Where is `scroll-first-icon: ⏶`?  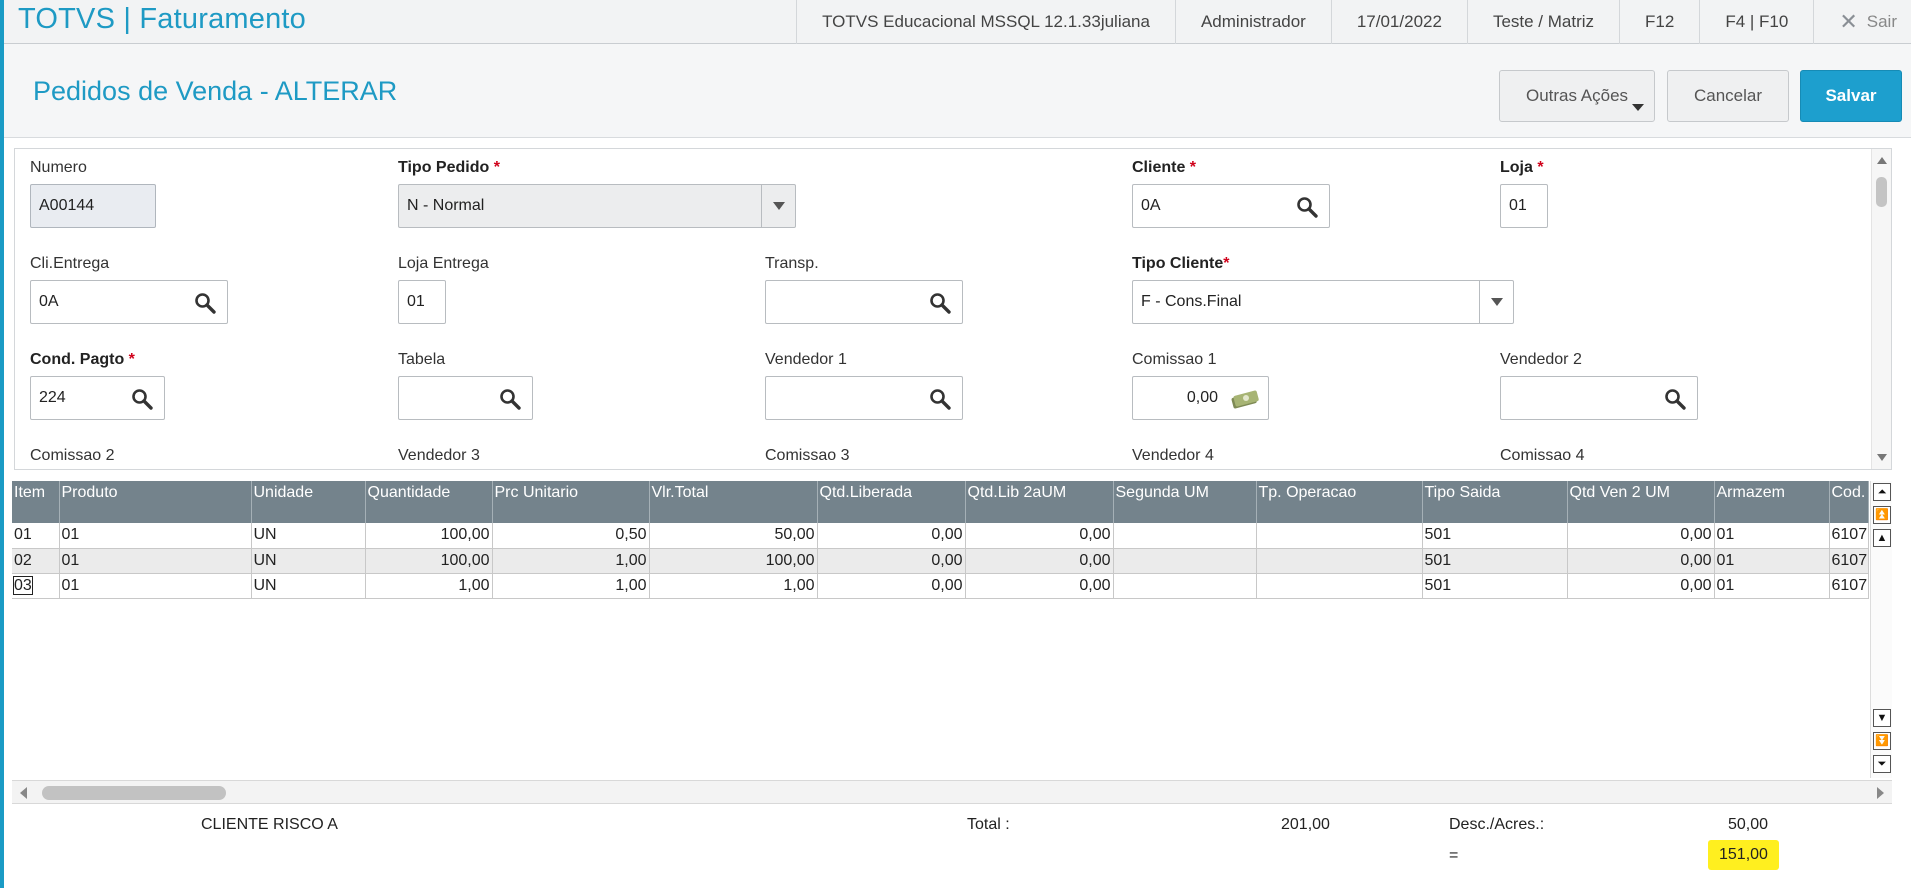 scroll-first-icon: ⏶ is located at coordinates (1882, 492).